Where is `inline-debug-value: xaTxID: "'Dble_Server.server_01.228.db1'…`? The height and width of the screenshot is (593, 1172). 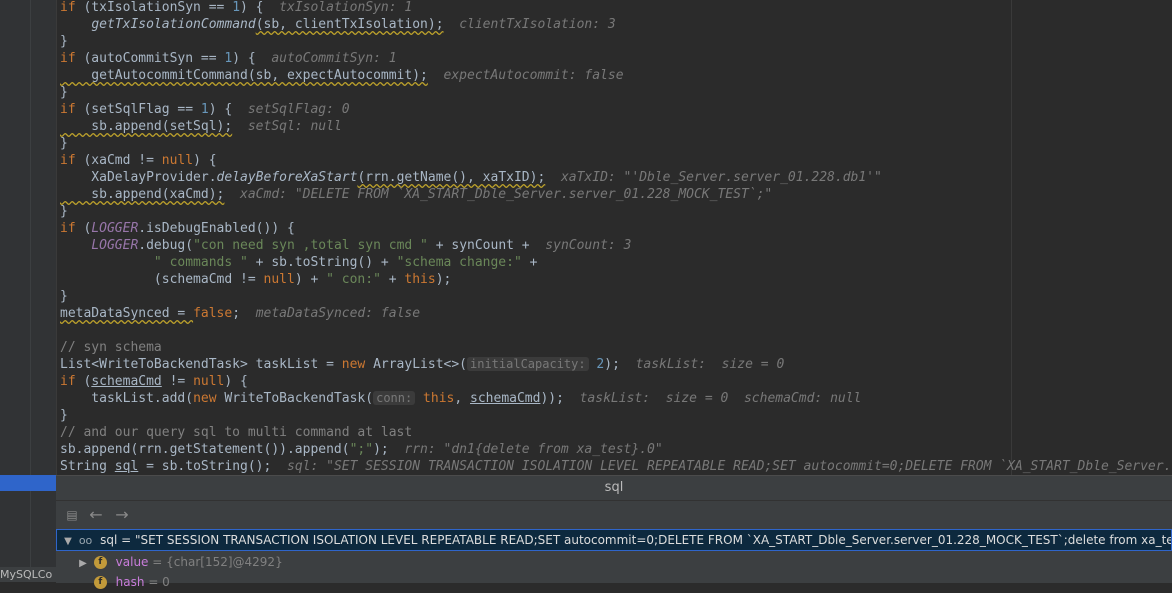 inline-debug-value: xaTxID: "'Dble_Server.server_01.228.db1'… is located at coordinates (721, 177).